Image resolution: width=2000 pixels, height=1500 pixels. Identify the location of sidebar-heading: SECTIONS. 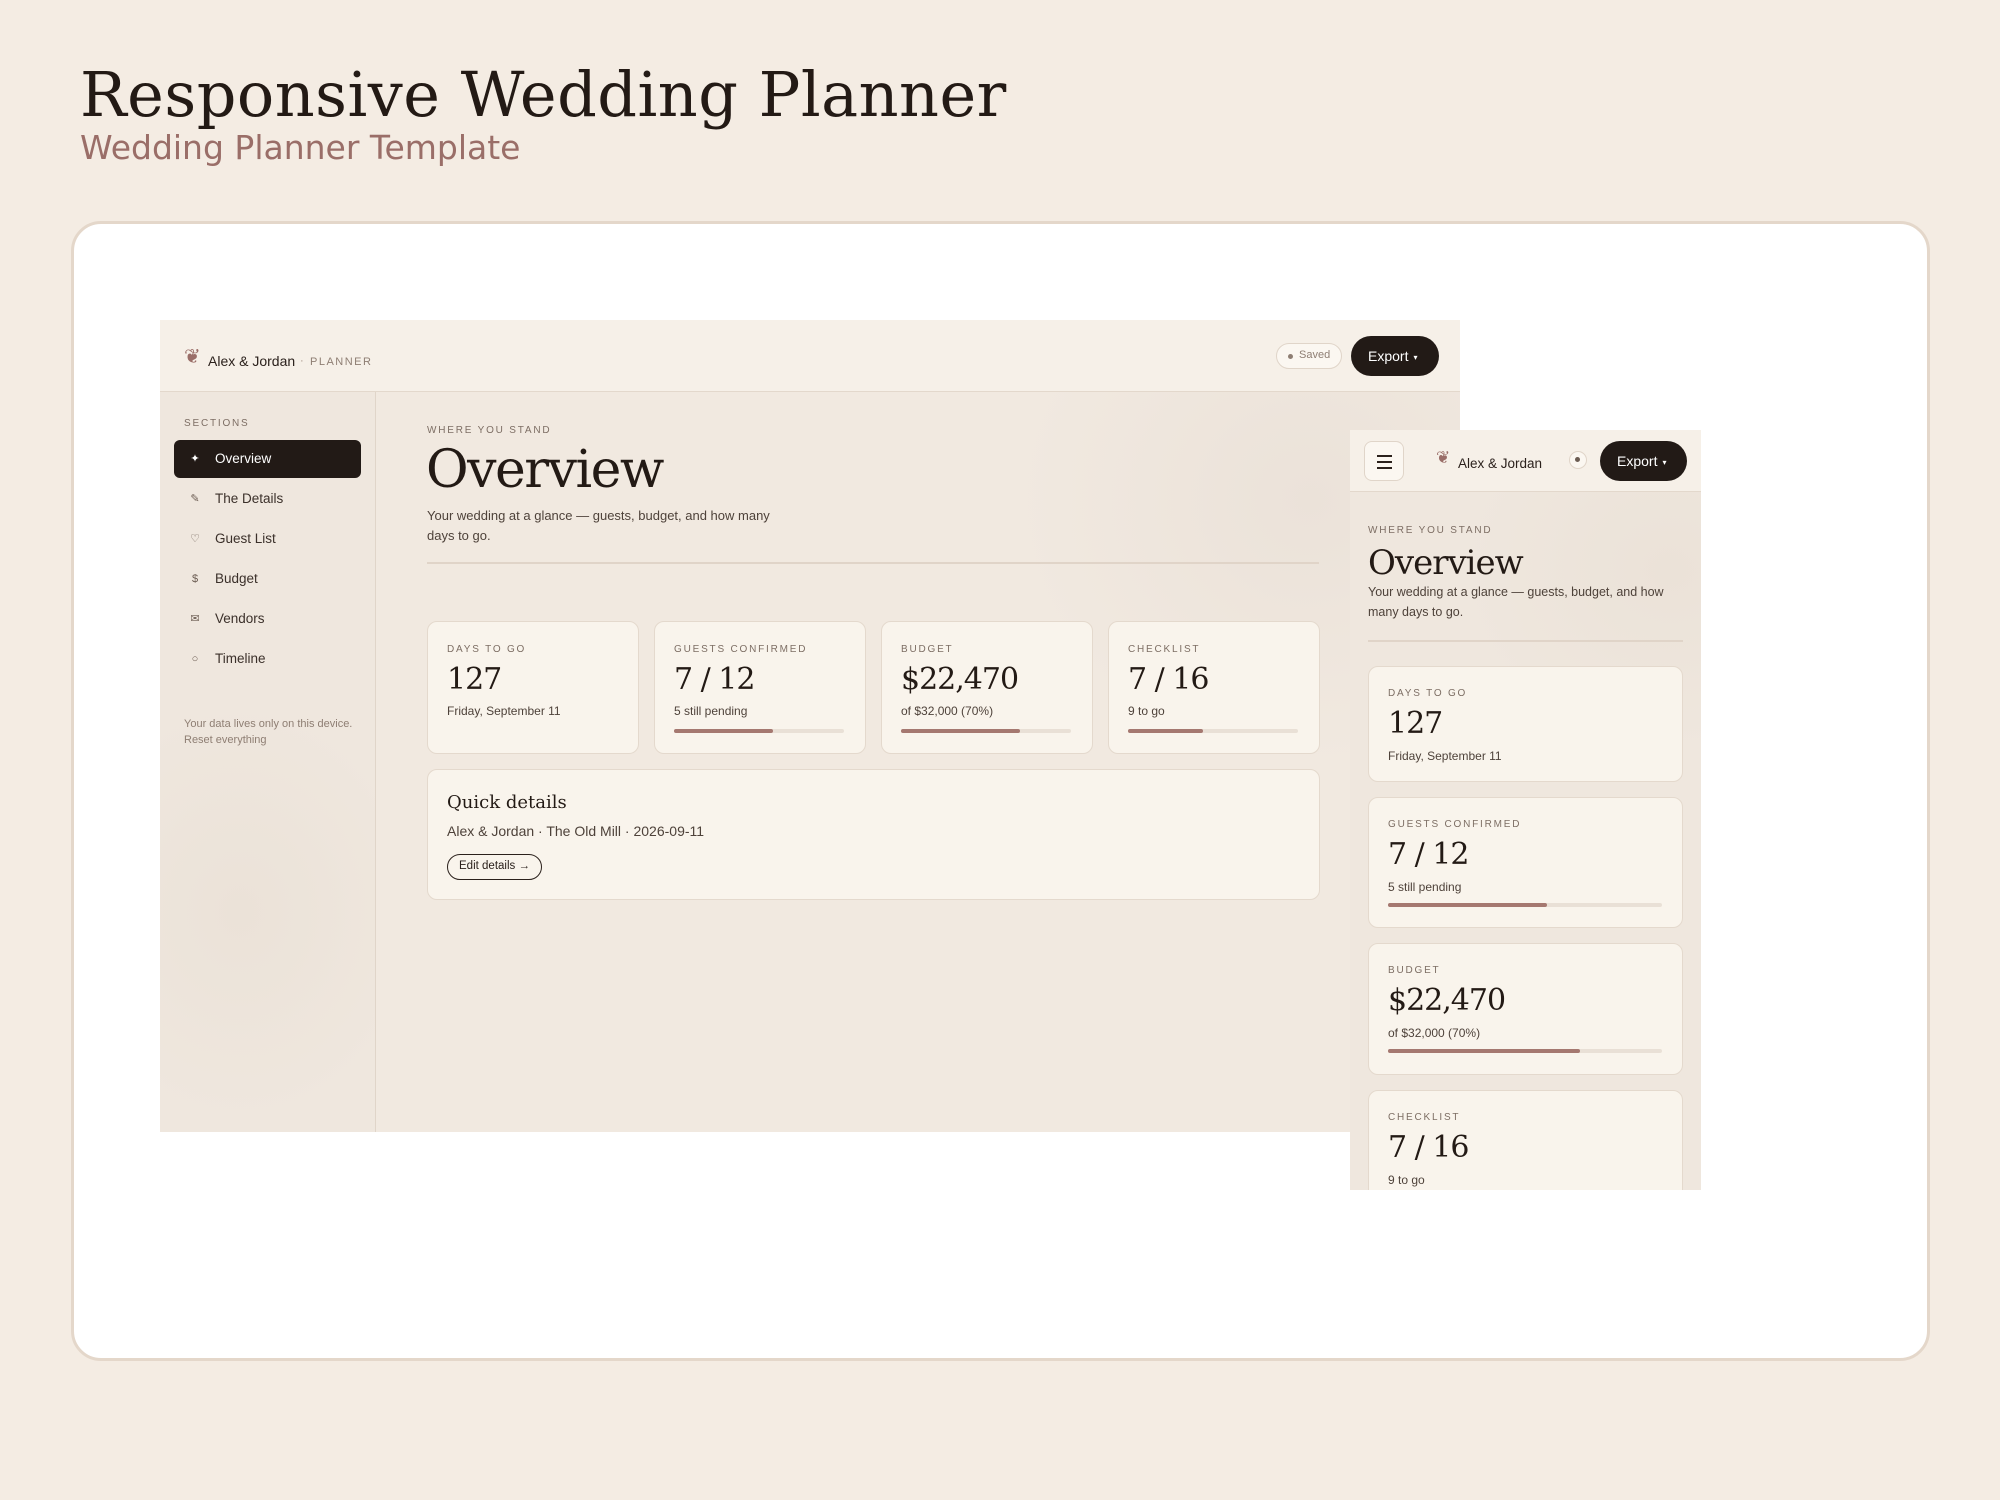
(217, 423).